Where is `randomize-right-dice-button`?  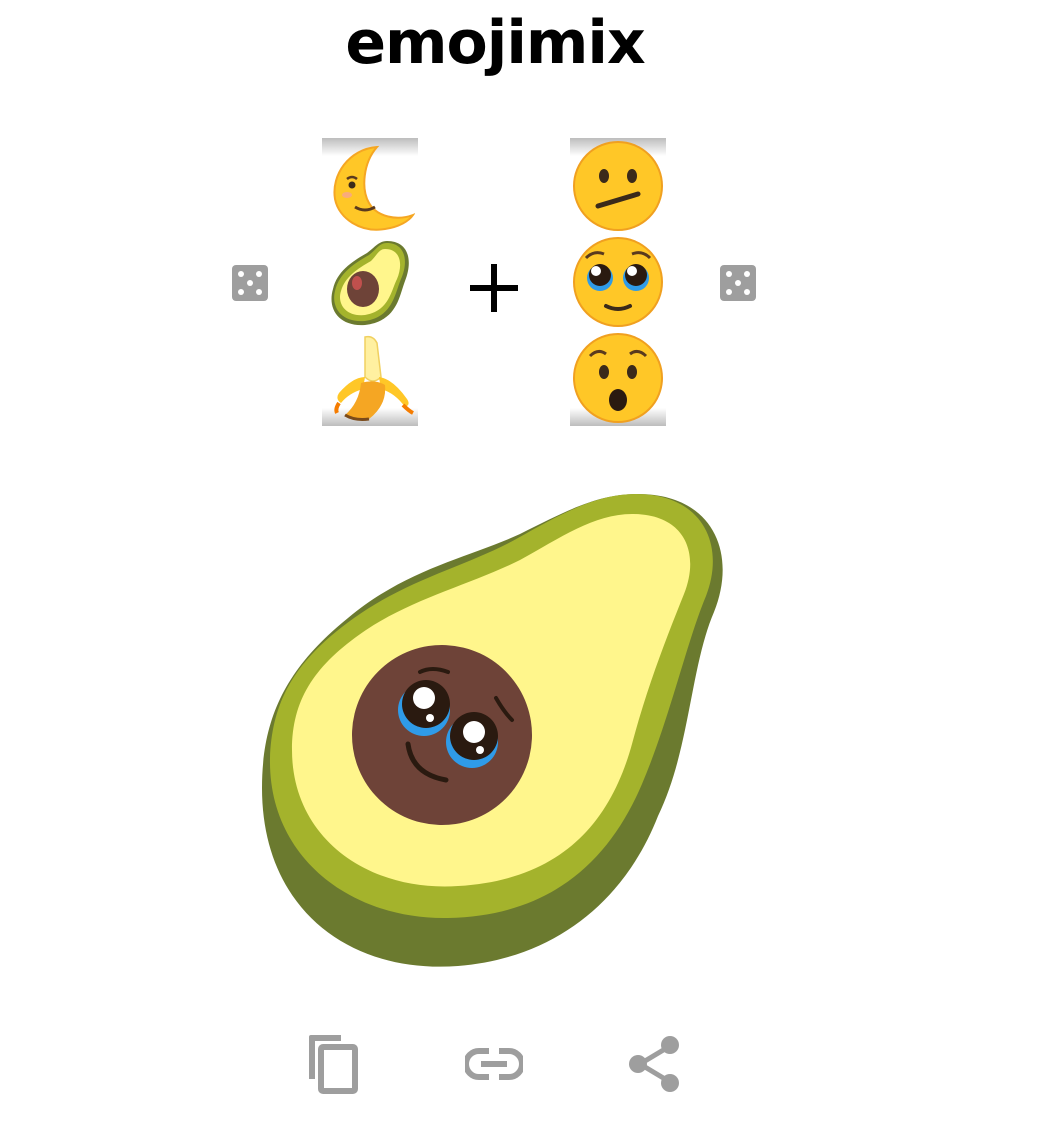 randomize-right-dice-button is located at coordinates (738, 283).